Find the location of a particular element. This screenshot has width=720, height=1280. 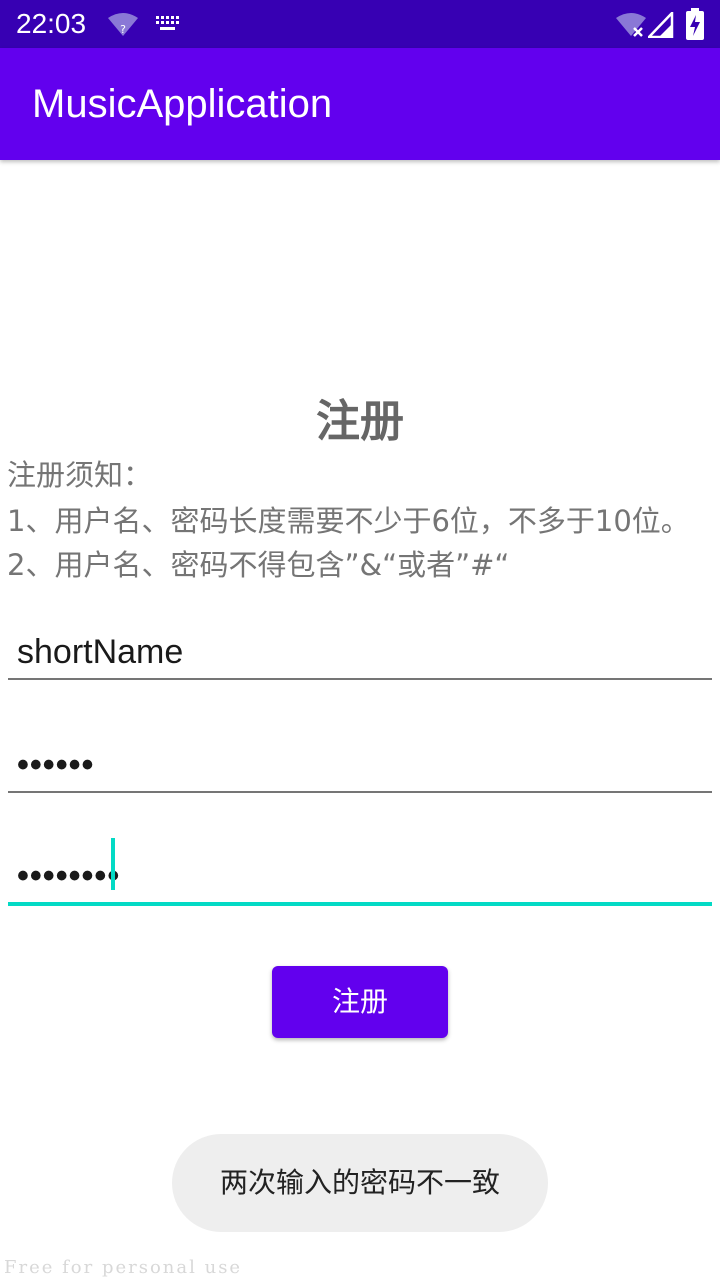

page-title: 注册 is located at coordinates (360, 421).